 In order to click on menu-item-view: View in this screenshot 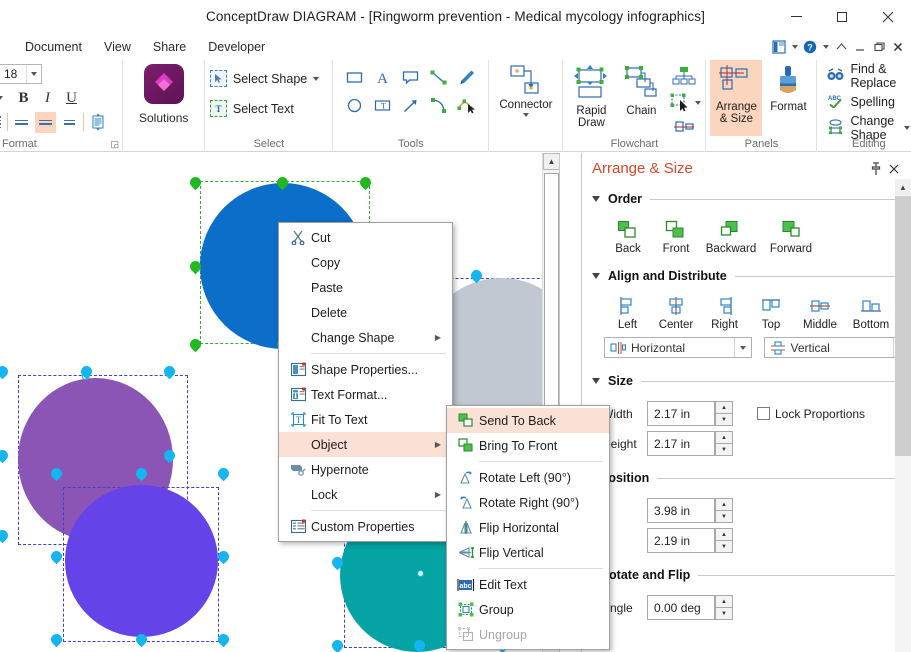, I will do `click(117, 47)`.